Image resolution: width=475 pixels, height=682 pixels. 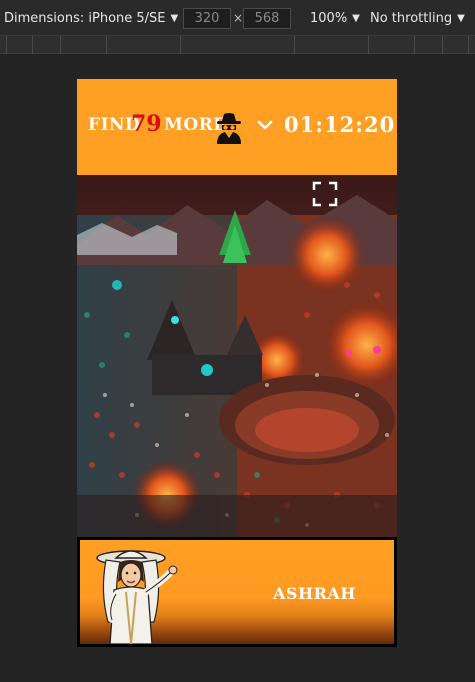 What do you see at coordinates (207, 18) in the screenshot?
I see `width-input: 320` at bounding box center [207, 18].